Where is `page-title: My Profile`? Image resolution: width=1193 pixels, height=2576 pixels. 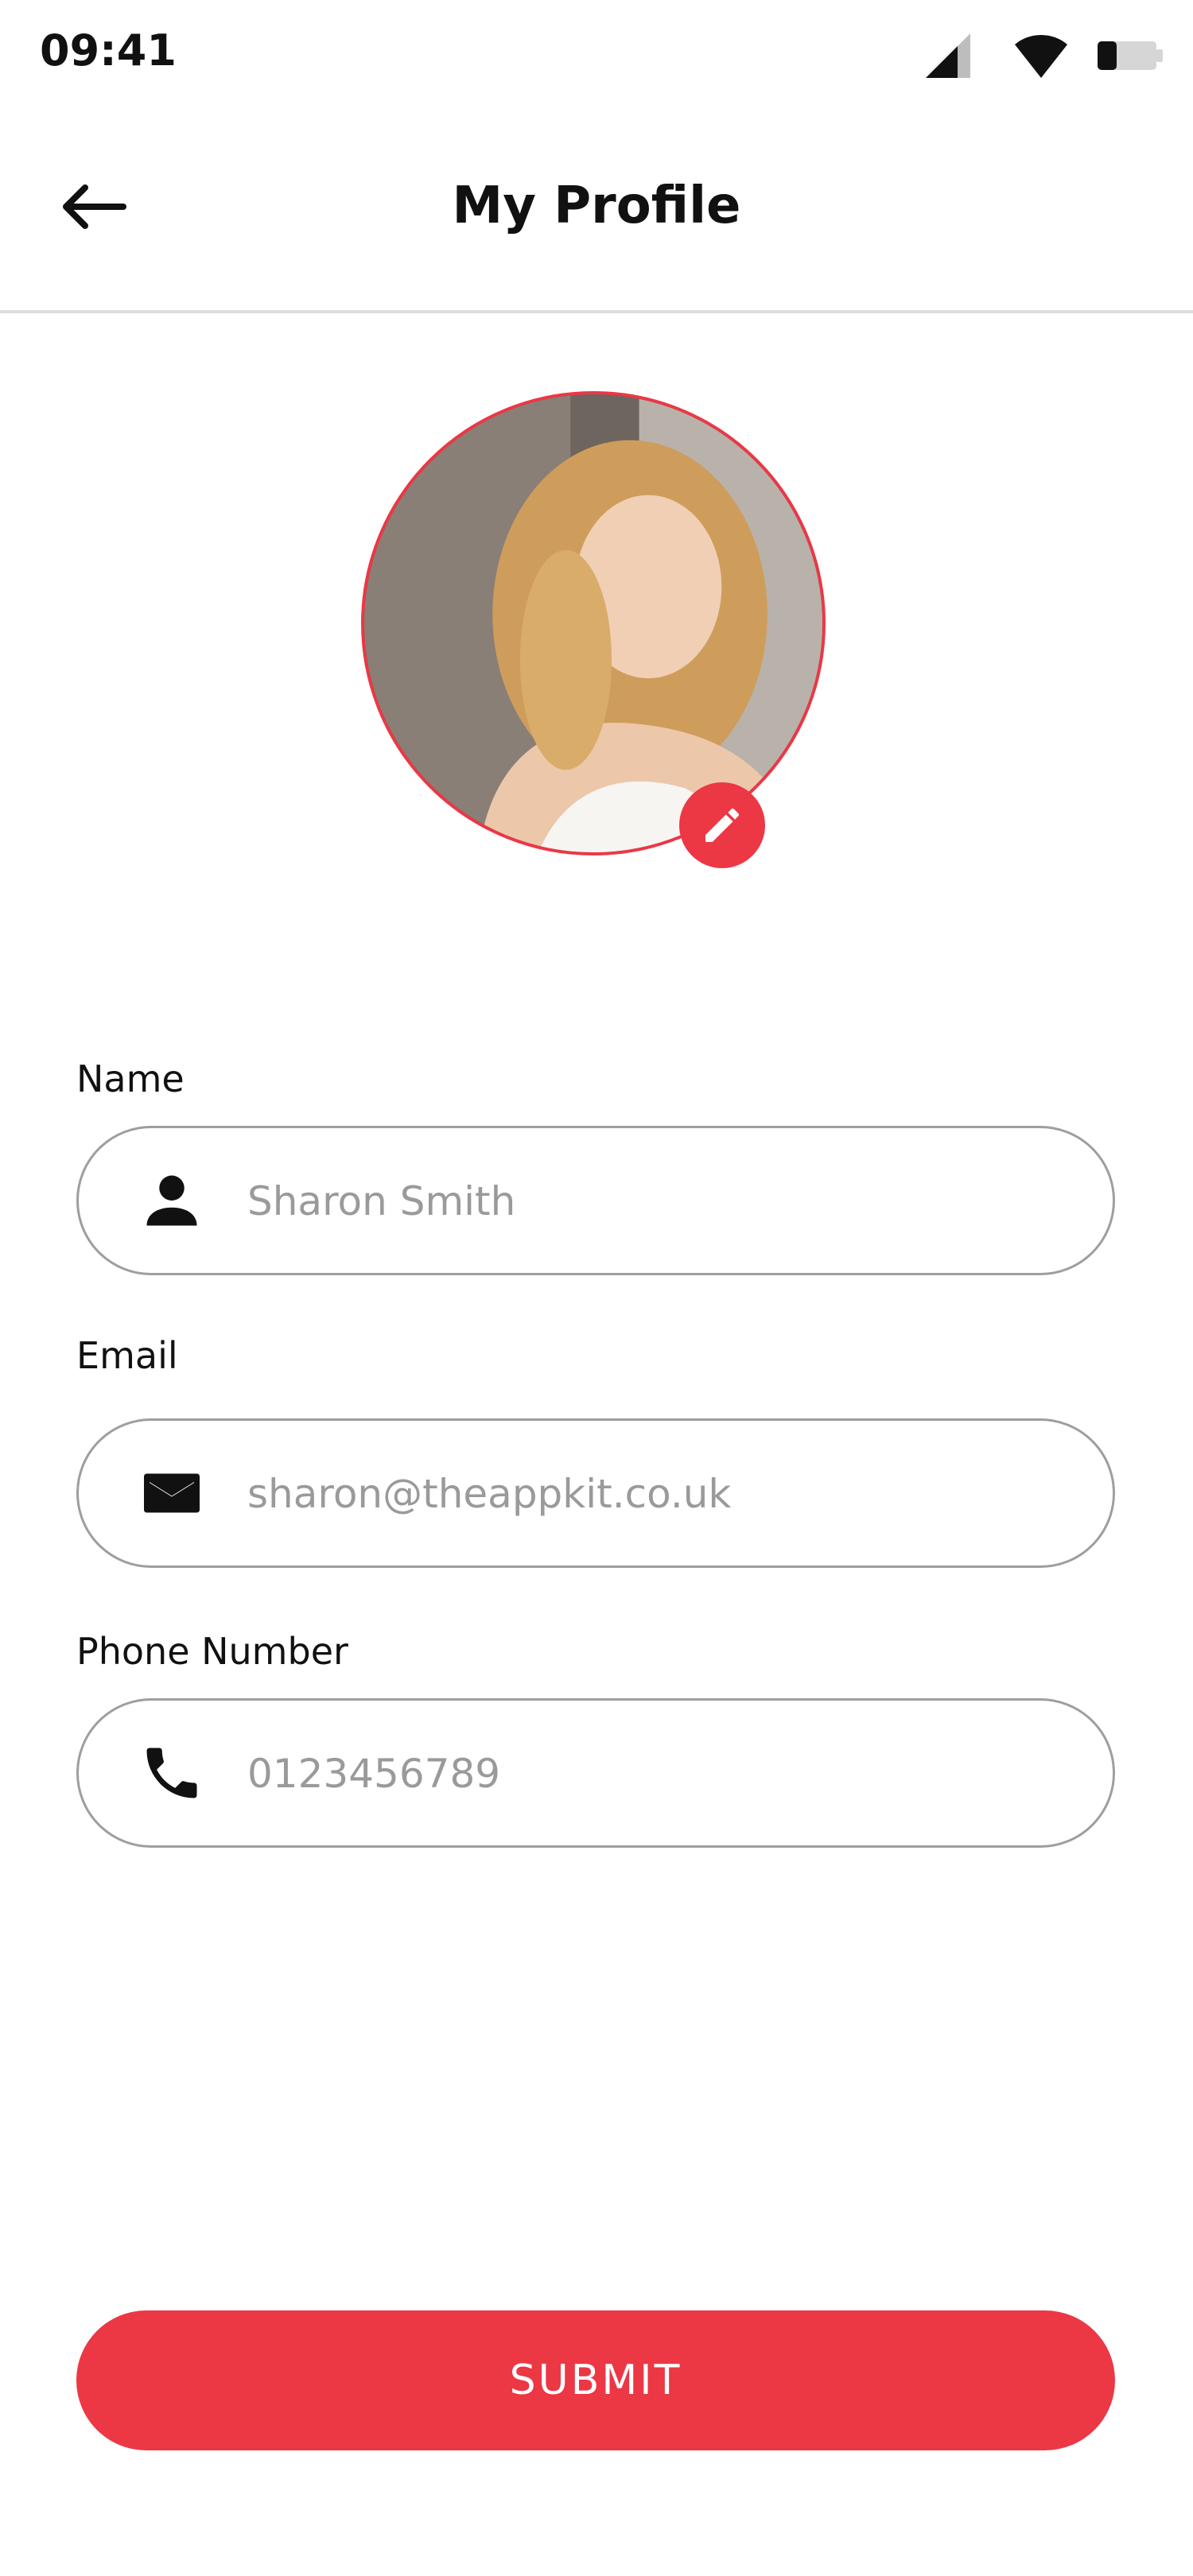 page-title: My Profile is located at coordinates (596, 206).